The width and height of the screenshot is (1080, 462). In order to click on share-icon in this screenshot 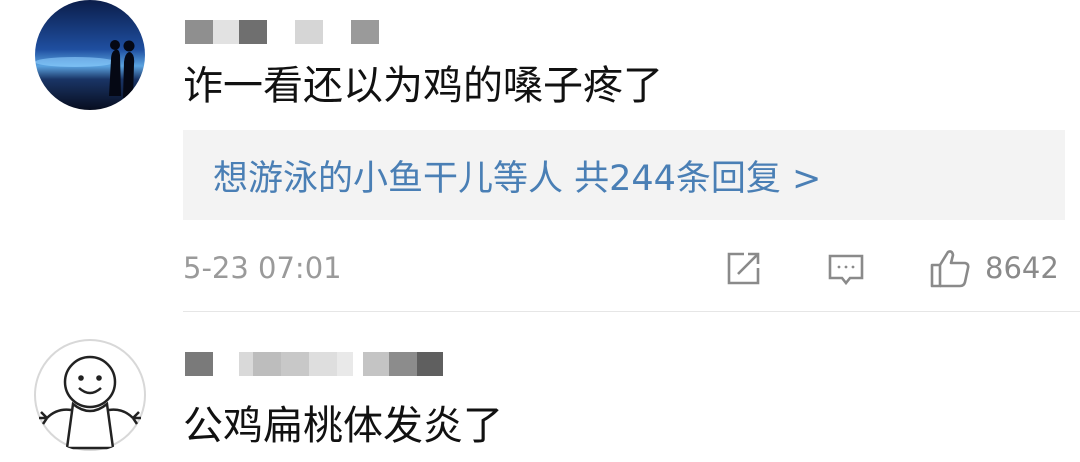, I will do `click(744, 270)`.